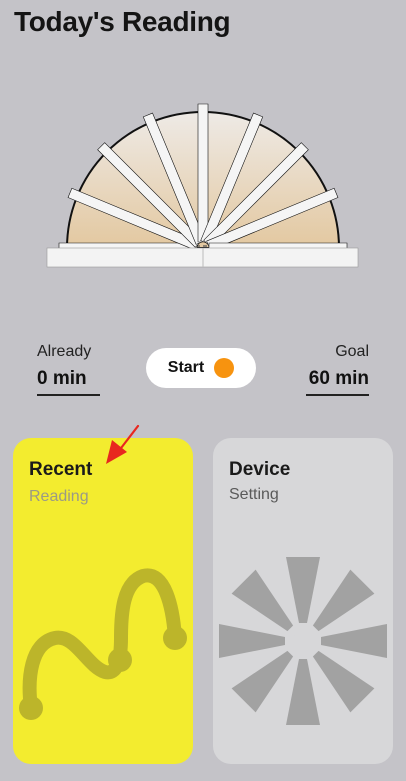 The height and width of the screenshot is (781, 406). I want to click on start-indicator-dot, so click(224, 368).